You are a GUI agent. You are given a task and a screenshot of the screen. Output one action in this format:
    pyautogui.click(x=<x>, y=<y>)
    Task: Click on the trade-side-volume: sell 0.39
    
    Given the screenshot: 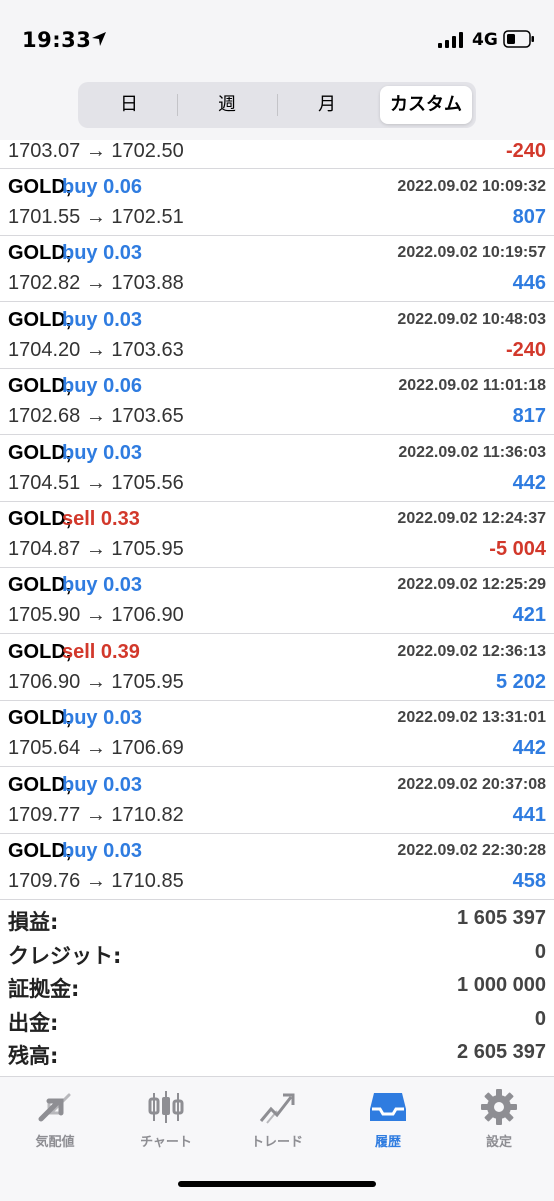 What is the action you would take?
    pyautogui.click(x=101, y=651)
    